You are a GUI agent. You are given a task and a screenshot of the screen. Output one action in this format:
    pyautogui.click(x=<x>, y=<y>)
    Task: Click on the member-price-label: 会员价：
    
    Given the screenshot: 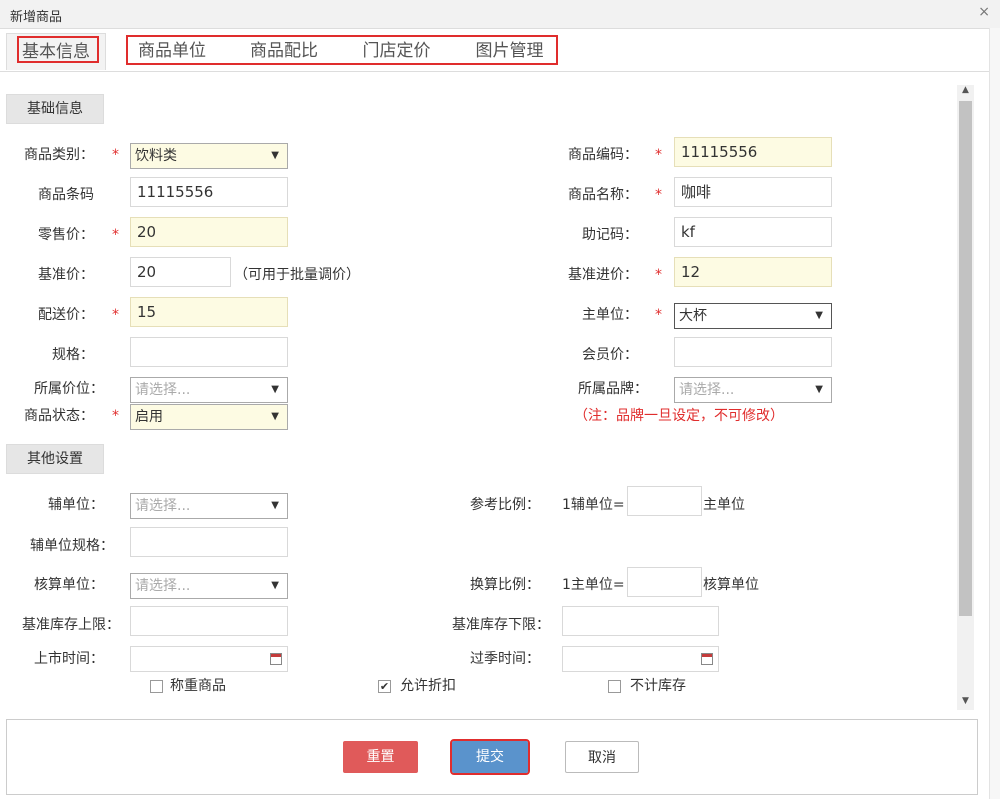 What is the action you would take?
    pyautogui.click(x=610, y=355)
    